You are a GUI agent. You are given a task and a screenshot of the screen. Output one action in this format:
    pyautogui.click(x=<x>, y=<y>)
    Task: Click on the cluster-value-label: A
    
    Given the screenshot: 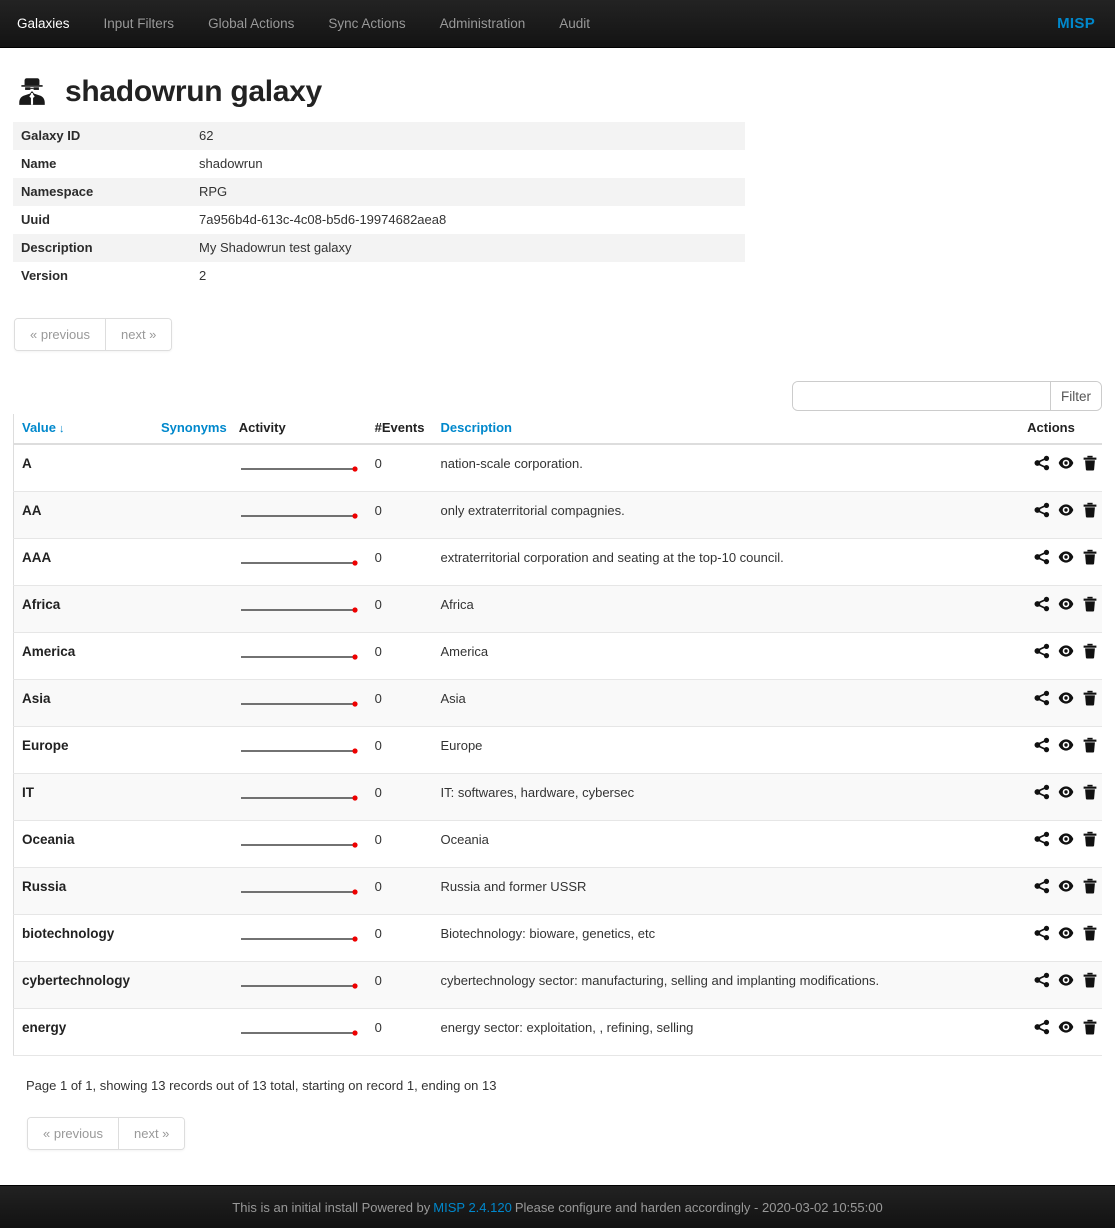 What is the action you would take?
    pyautogui.click(x=27, y=463)
    